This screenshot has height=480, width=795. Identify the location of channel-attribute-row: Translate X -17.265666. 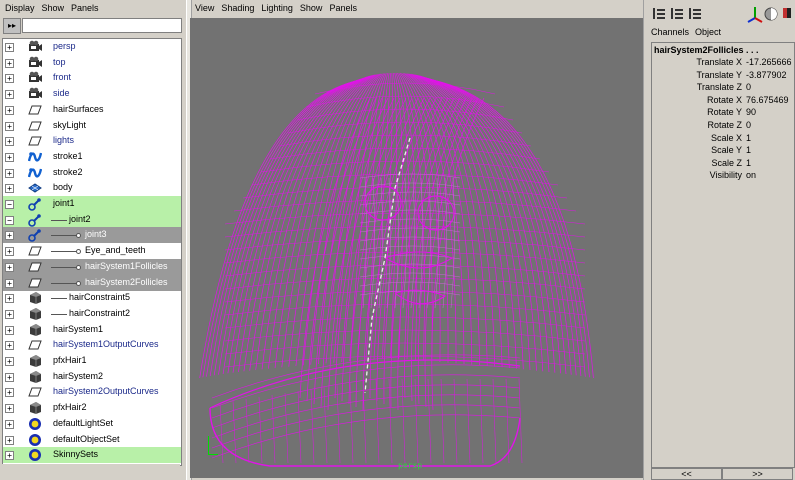
(722, 62).